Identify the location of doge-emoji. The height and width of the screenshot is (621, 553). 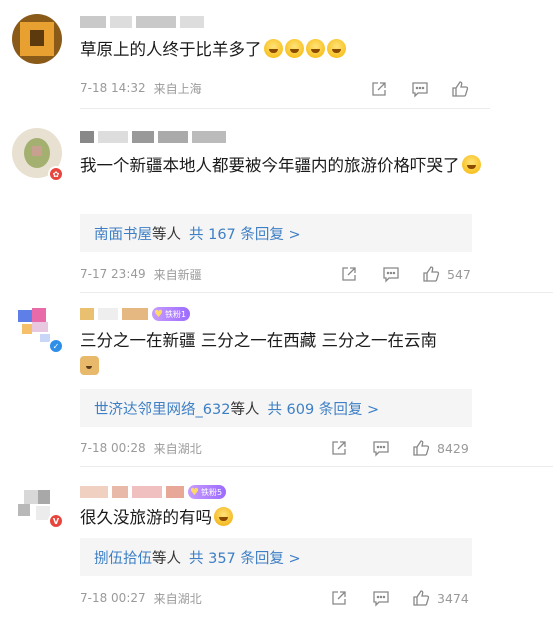
(89, 365).